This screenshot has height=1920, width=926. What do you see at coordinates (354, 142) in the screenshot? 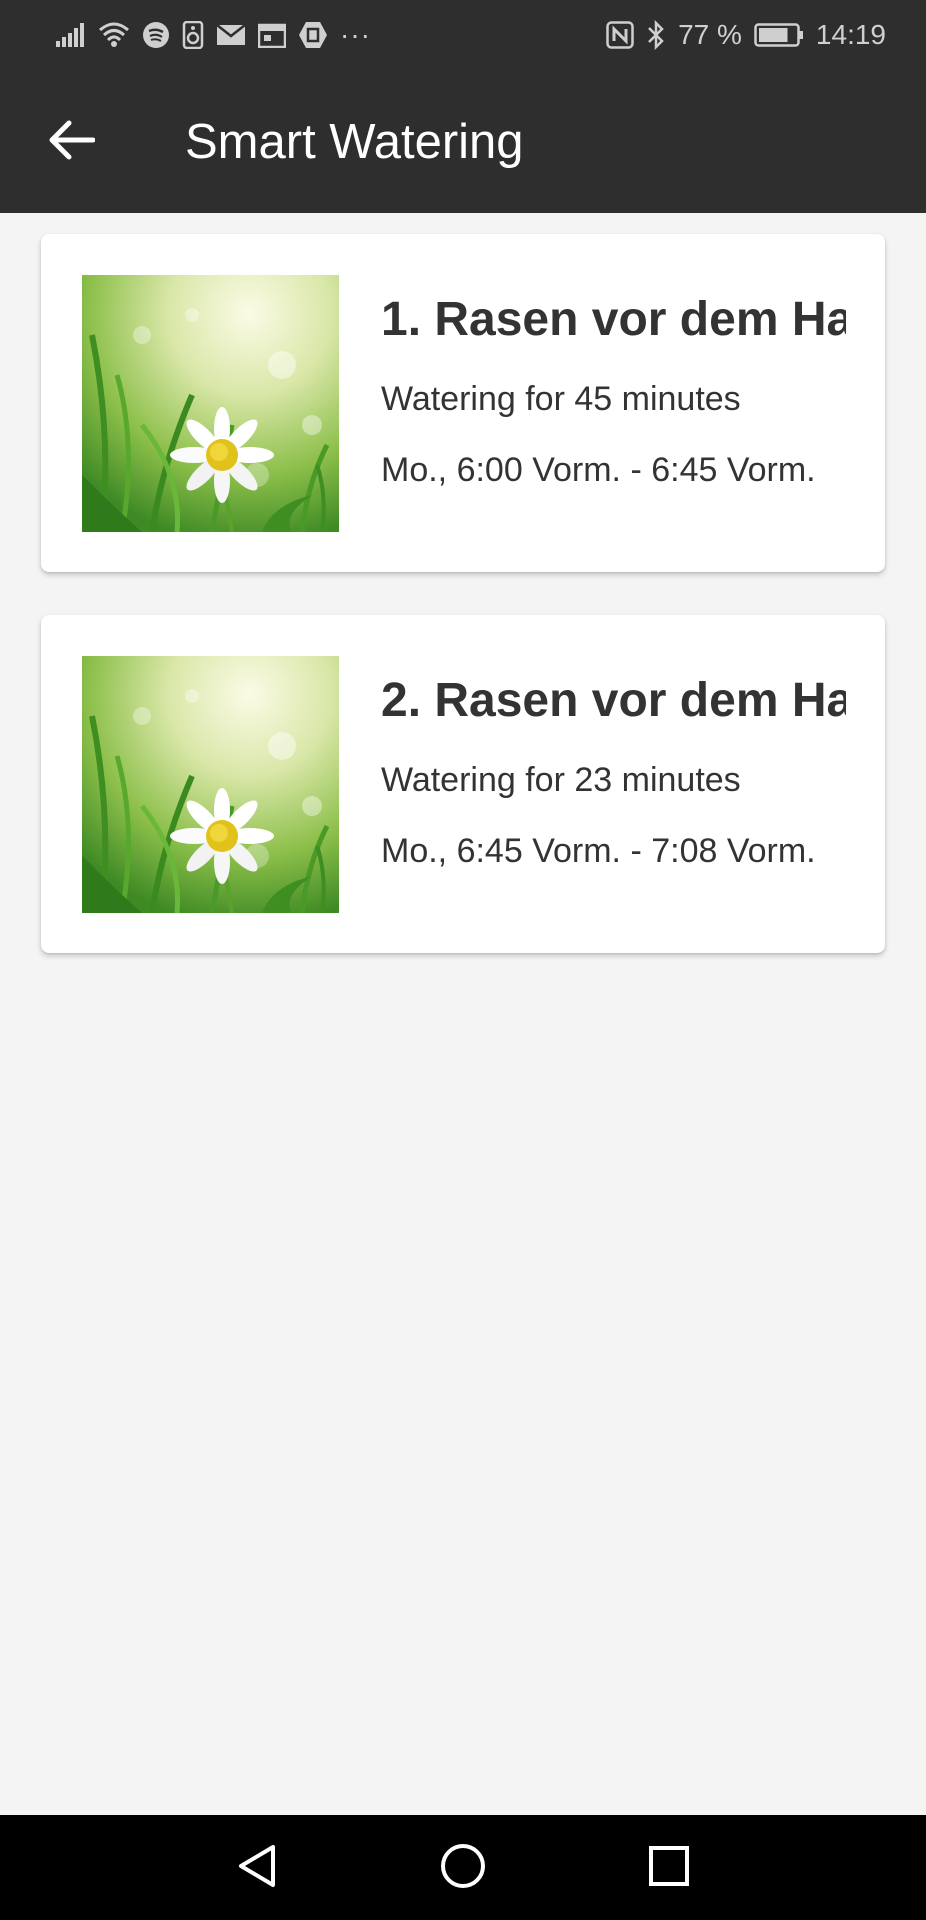
I see `page-title: Smart Watering` at bounding box center [354, 142].